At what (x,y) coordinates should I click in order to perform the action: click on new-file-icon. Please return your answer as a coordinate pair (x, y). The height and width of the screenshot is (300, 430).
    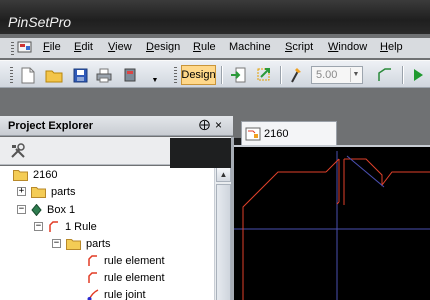
    Looking at the image, I should click on (28, 75).